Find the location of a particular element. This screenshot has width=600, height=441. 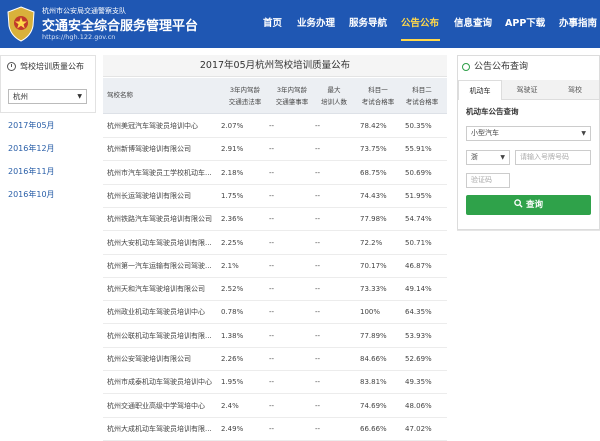

cell-subject1-pass-rate: 83.81% is located at coordinates (373, 382).